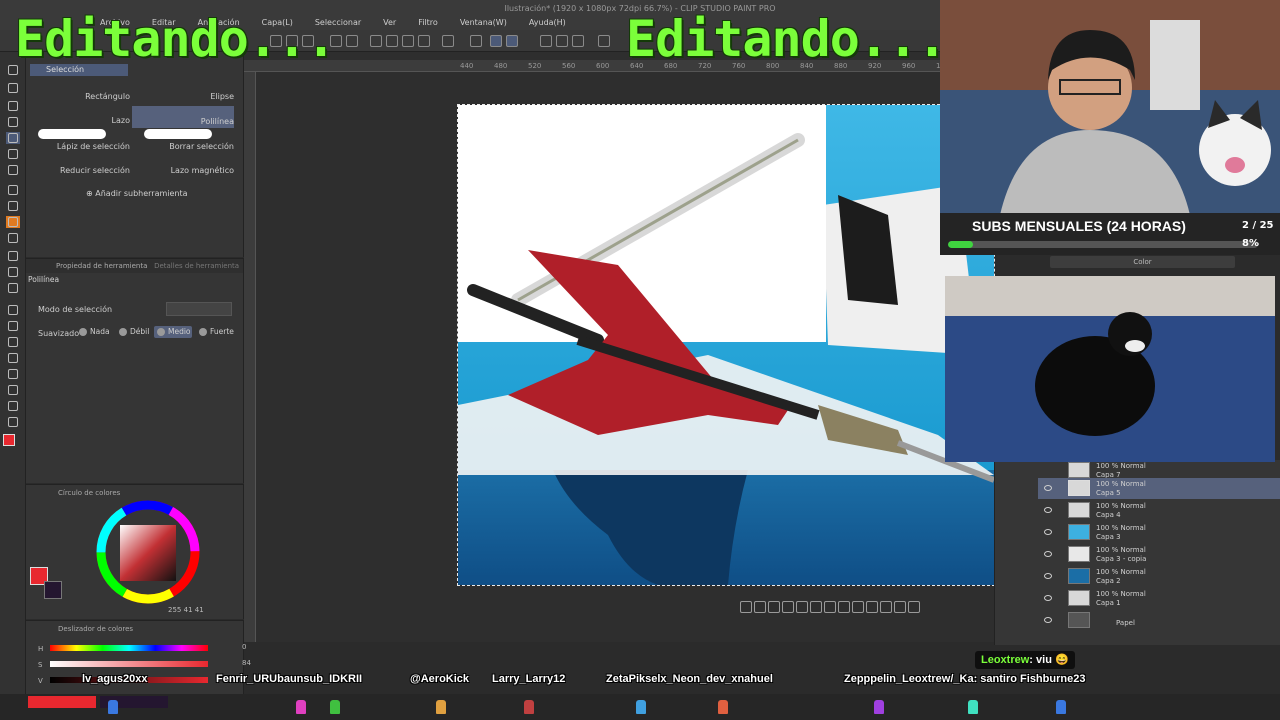  Describe the element at coordinates (858, 607) in the screenshot. I see `paste-bottom-icon` at that location.